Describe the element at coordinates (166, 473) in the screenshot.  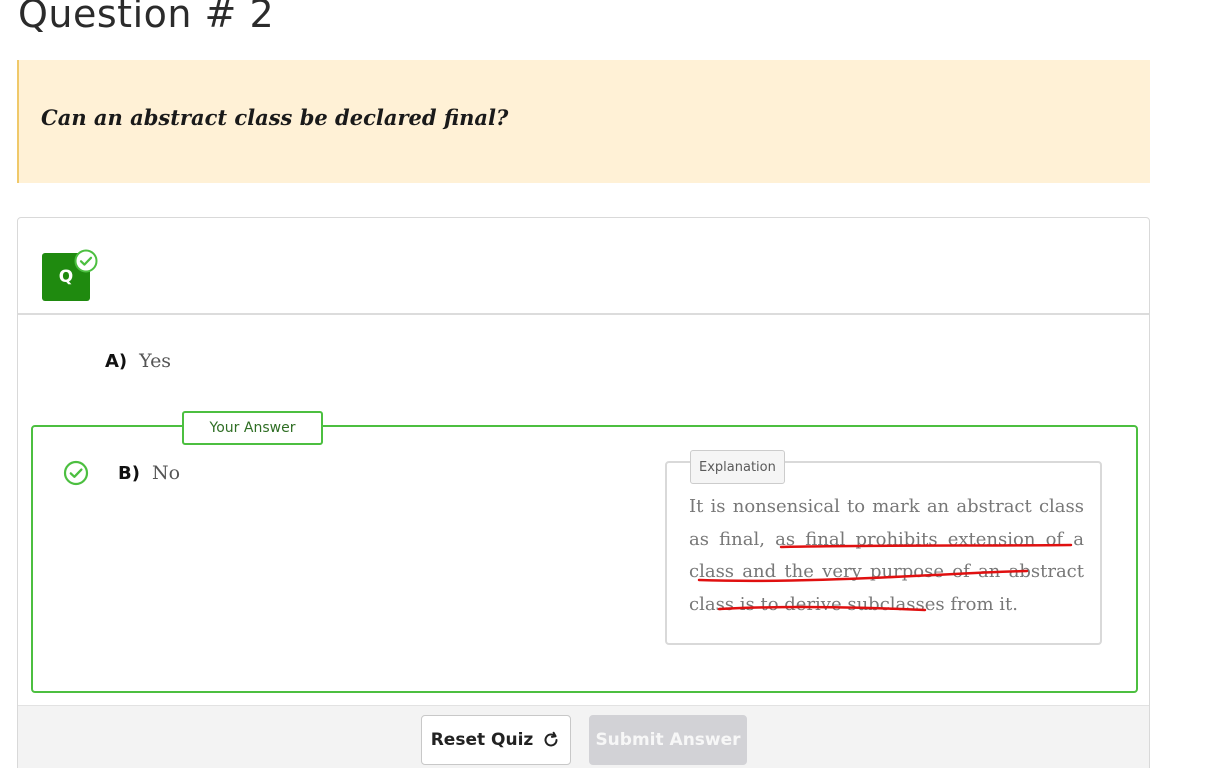
I see `option-b-text: No` at that location.